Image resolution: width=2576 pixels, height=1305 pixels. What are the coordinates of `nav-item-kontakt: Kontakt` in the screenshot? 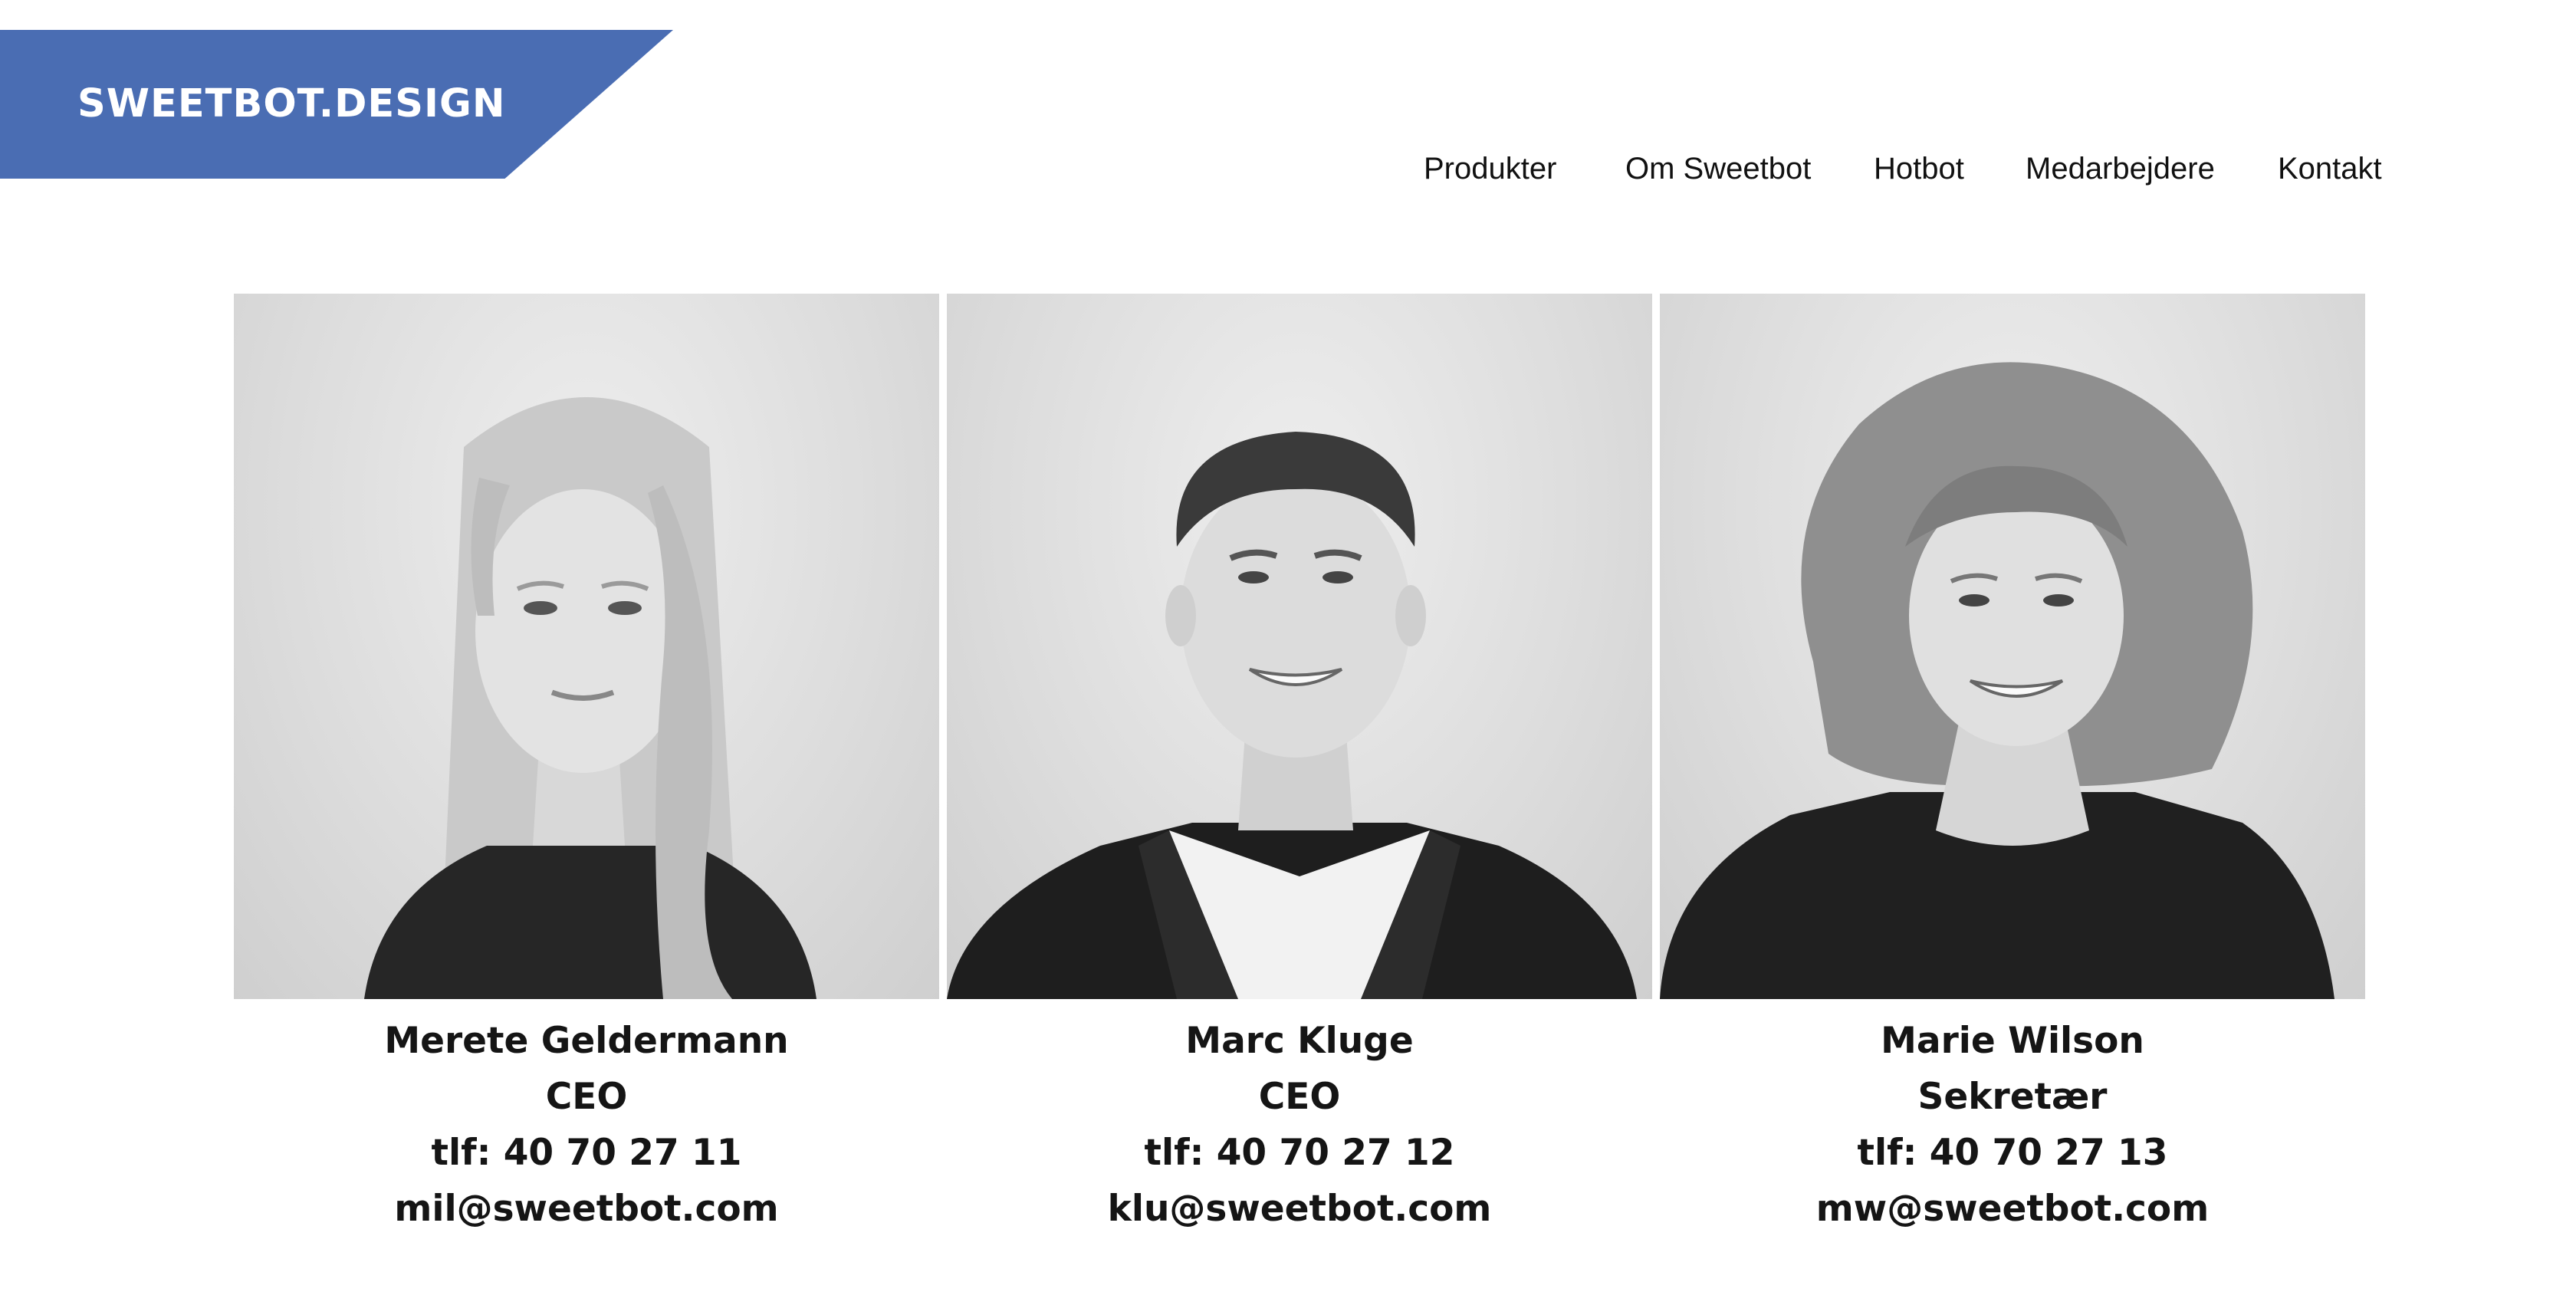 It's located at (2330, 169).